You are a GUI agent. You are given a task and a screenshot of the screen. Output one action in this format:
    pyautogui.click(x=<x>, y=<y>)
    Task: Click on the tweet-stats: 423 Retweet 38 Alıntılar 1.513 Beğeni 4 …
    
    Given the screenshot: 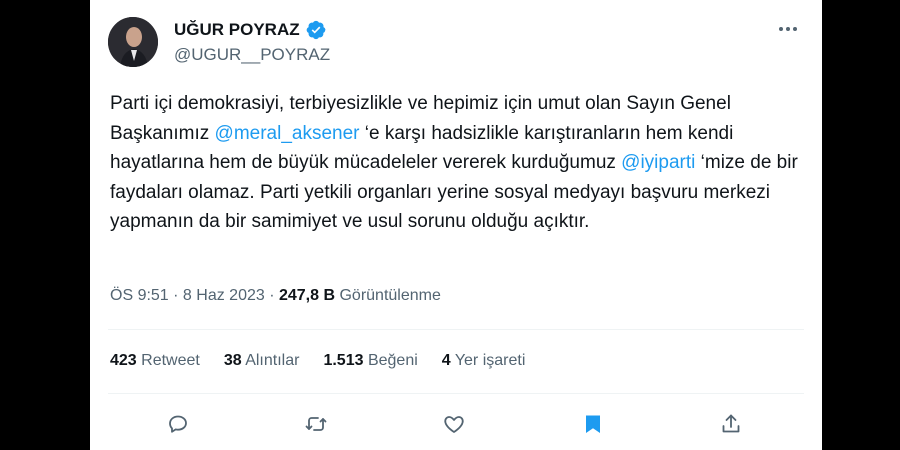 What is the action you would take?
    pyautogui.click(x=329, y=361)
    